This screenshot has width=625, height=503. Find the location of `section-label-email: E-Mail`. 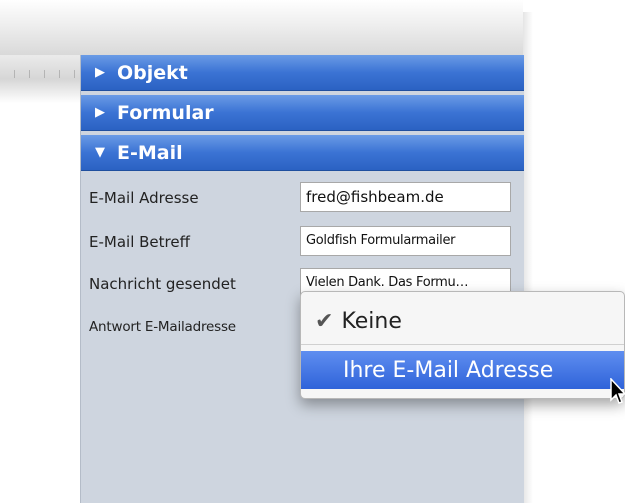

section-label-email: E-Mail is located at coordinates (150, 152).